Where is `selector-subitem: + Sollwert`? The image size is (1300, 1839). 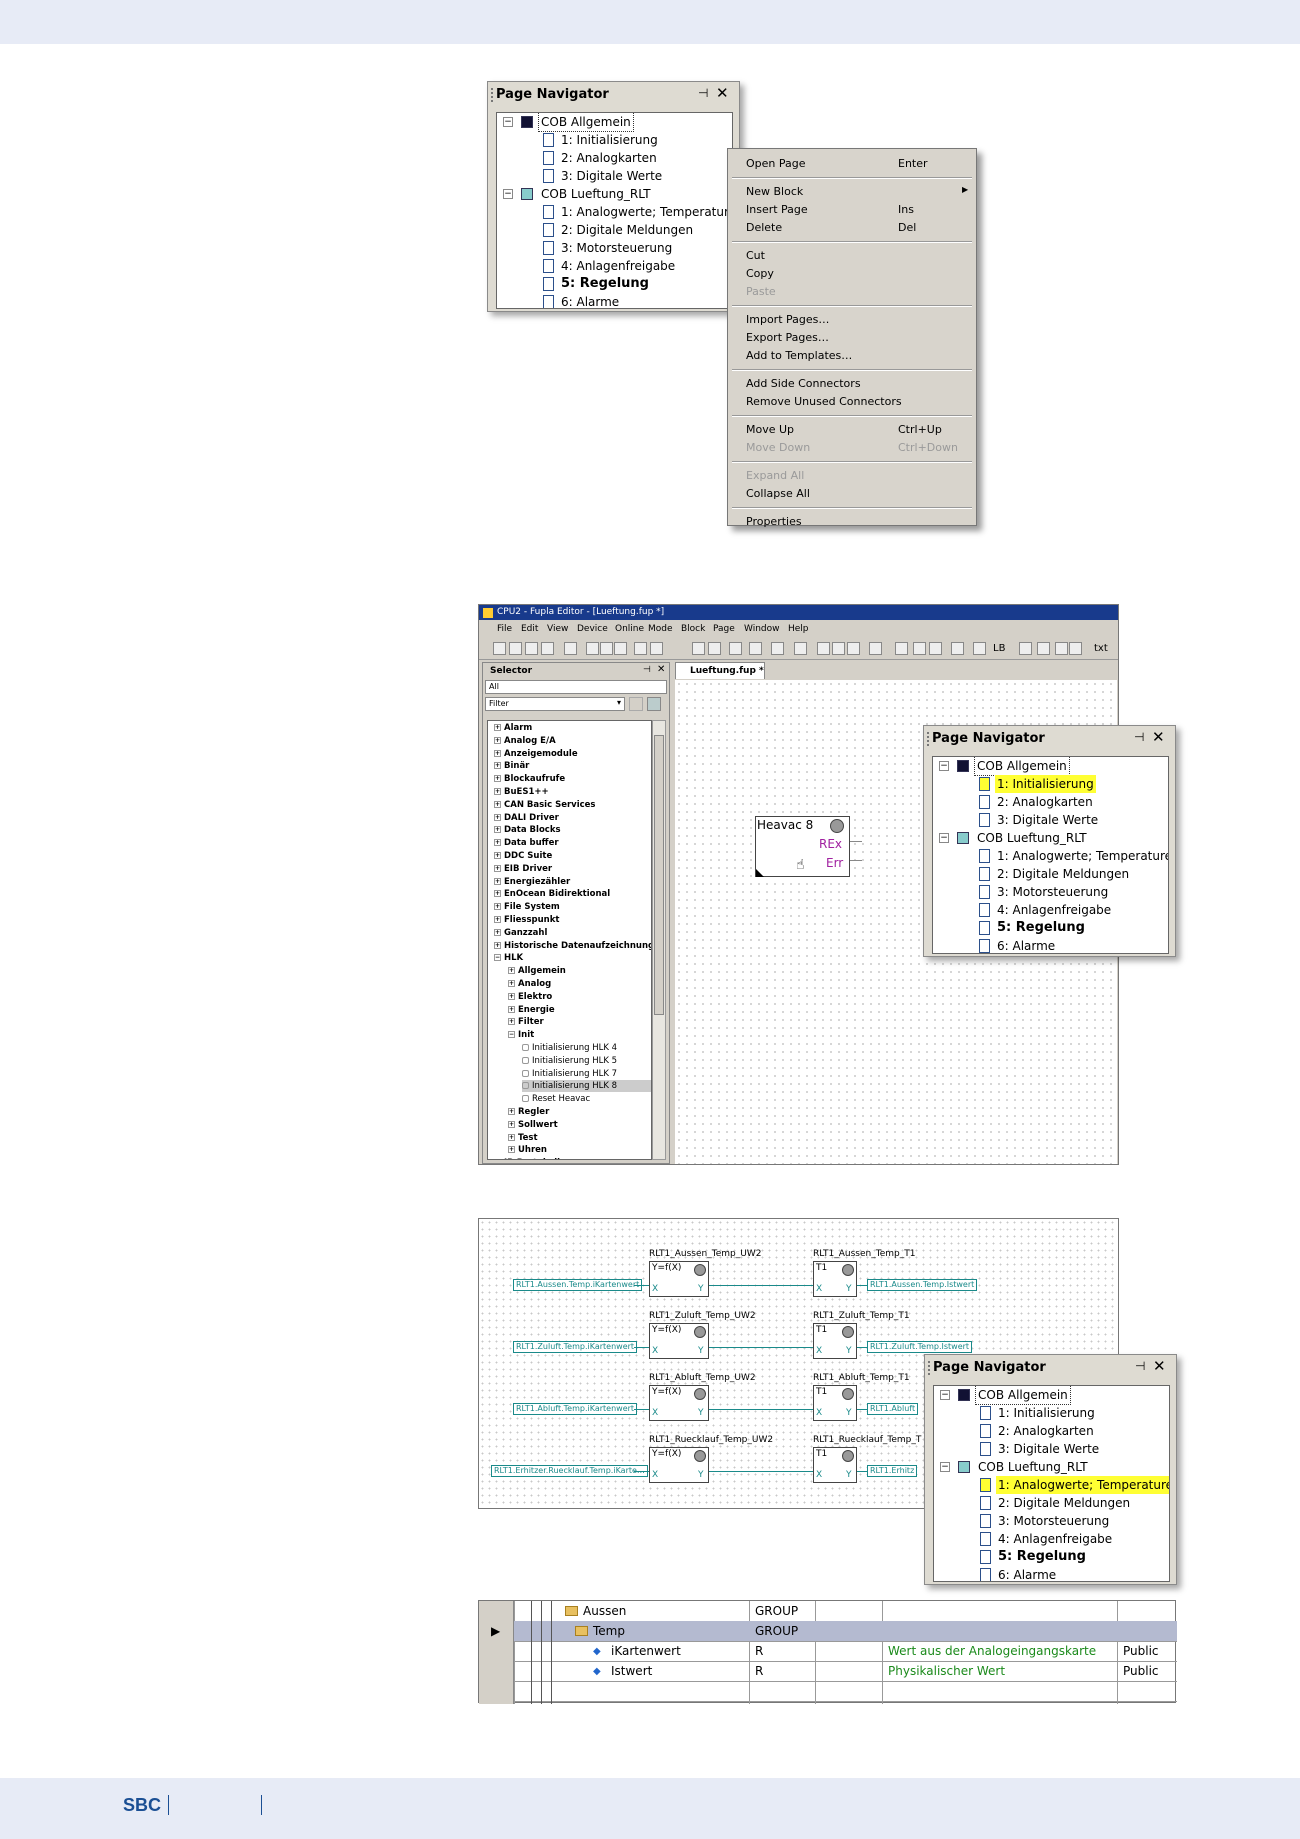 selector-subitem: + Sollwert is located at coordinates (533, 1125).